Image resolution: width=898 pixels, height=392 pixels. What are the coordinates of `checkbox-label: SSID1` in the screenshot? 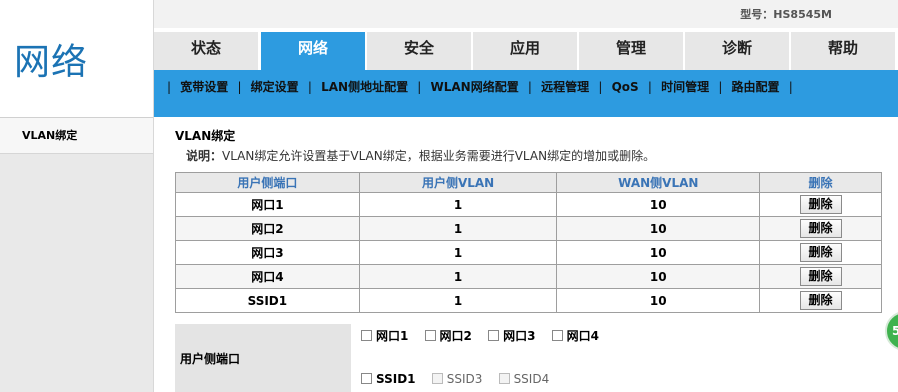 It's located at (396, 379).